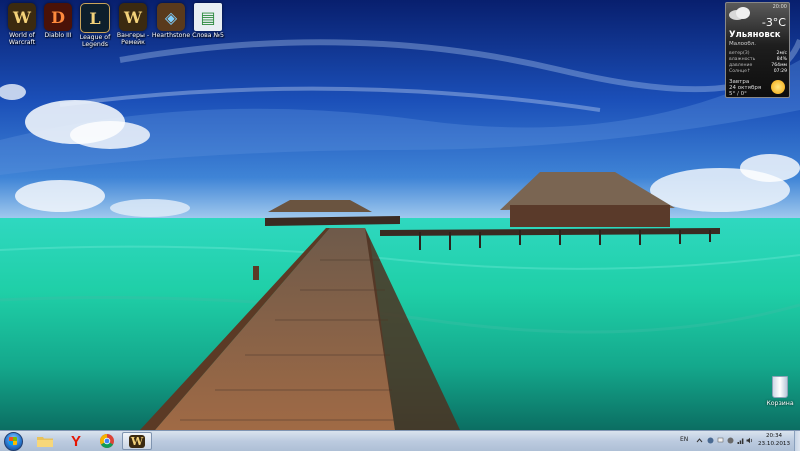 Image resolution: width=800 pixels, height=451 pixels. What do you see at coordinates (171, 17) in the screenshot?
I see `hearthstone-icon: ◈` at bounding box center [171, 17].